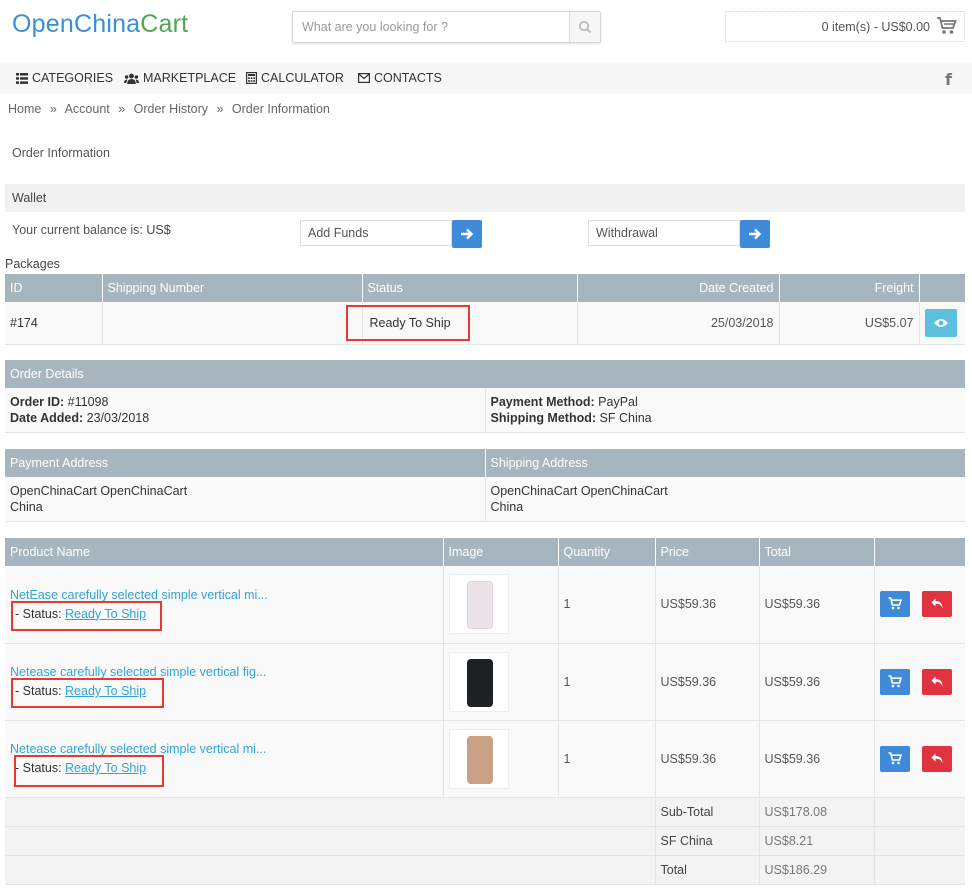 Image resolution: width=972 pixels, height=888 pixels. What do you see at coordinates (467, 234) in the screenshot?
I see `add-funds-button` at bounding box center [467, 234].